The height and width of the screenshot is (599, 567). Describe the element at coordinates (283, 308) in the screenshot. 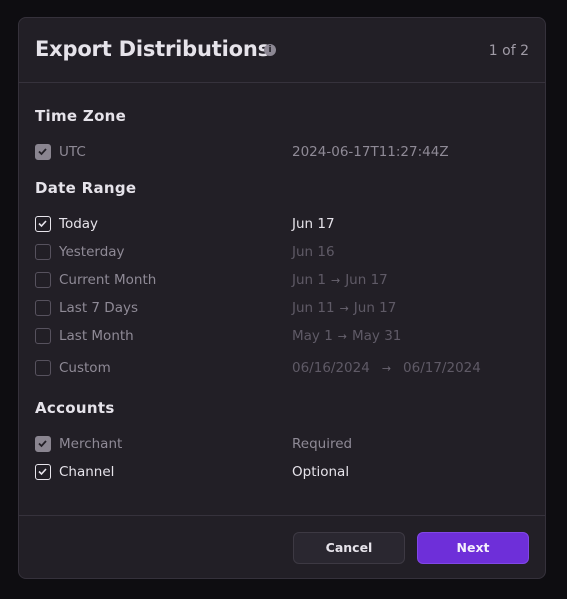

I see `date-range-option-last-7-days: Last 7 Days Jun 11 → Jun 17` at that location.